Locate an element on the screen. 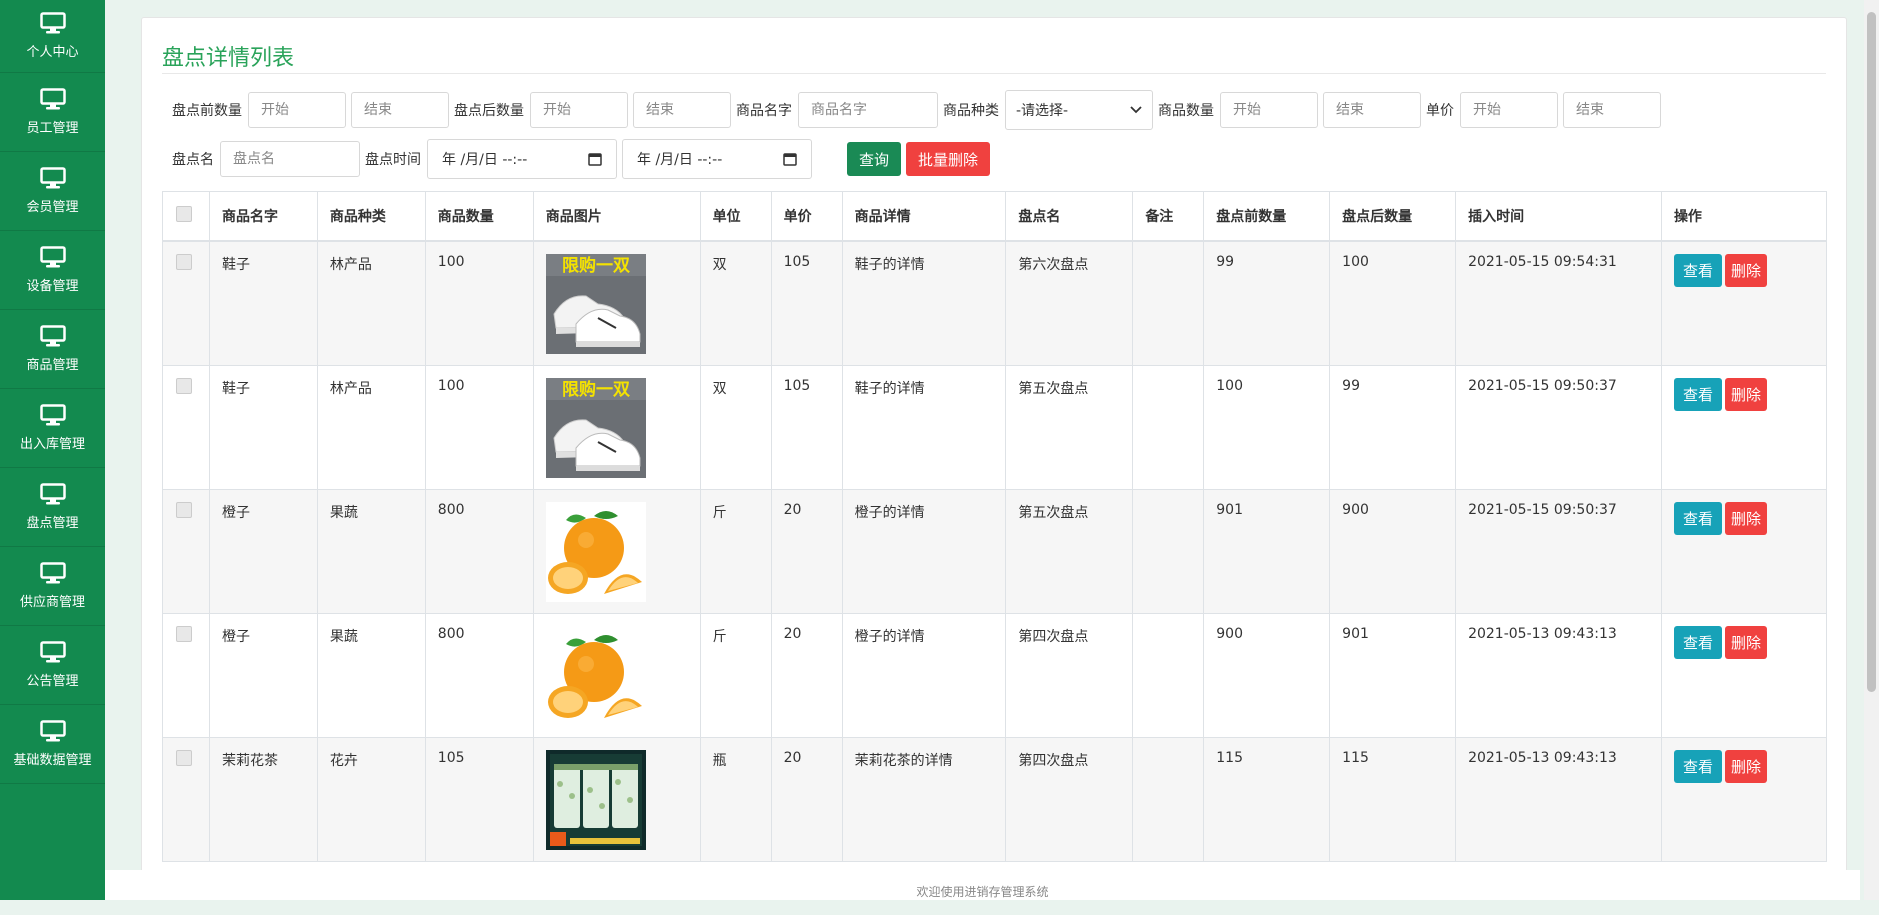 This screenshot has height=915, width=1879. cell-check: 第五次盘点 is located at coordinates (1069, 551).